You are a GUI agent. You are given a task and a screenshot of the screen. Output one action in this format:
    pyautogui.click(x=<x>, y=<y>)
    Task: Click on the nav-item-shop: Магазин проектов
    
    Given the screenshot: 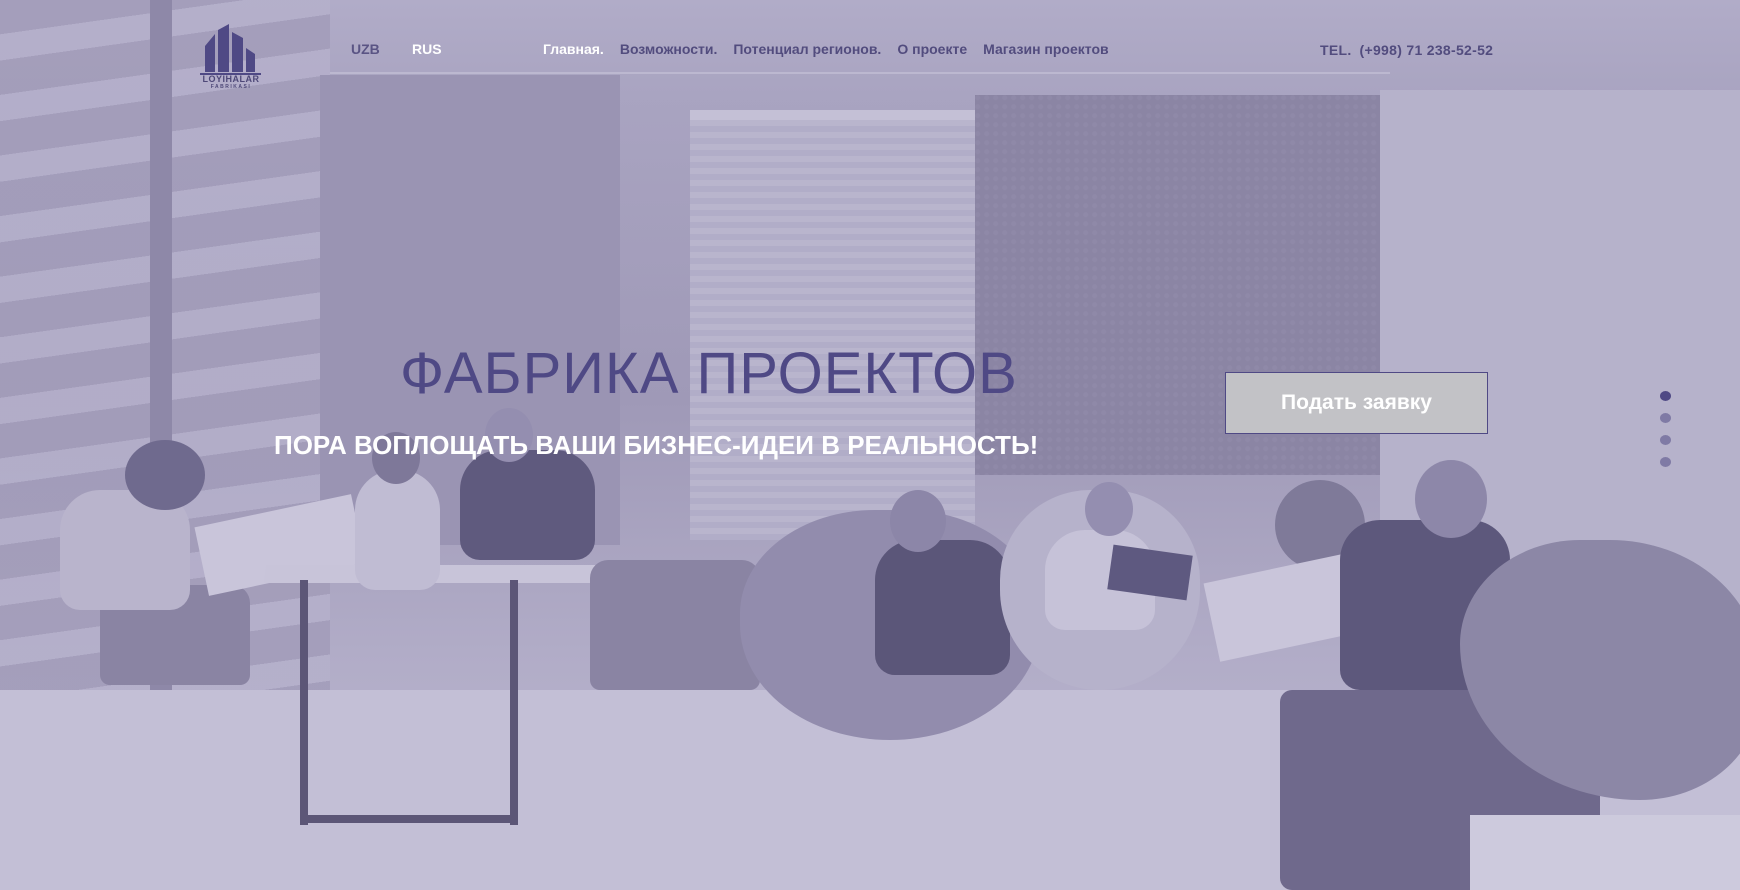 What is the action you would take?
    pyautogui.click(x=1046, y=50)
    